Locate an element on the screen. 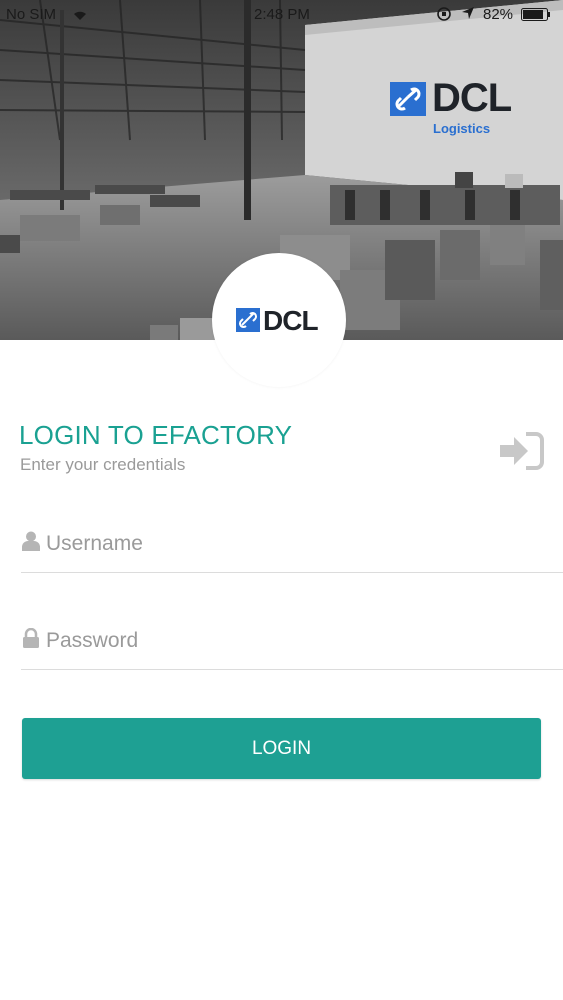  logo-badge: DCL is located at coordinates (279, 320).